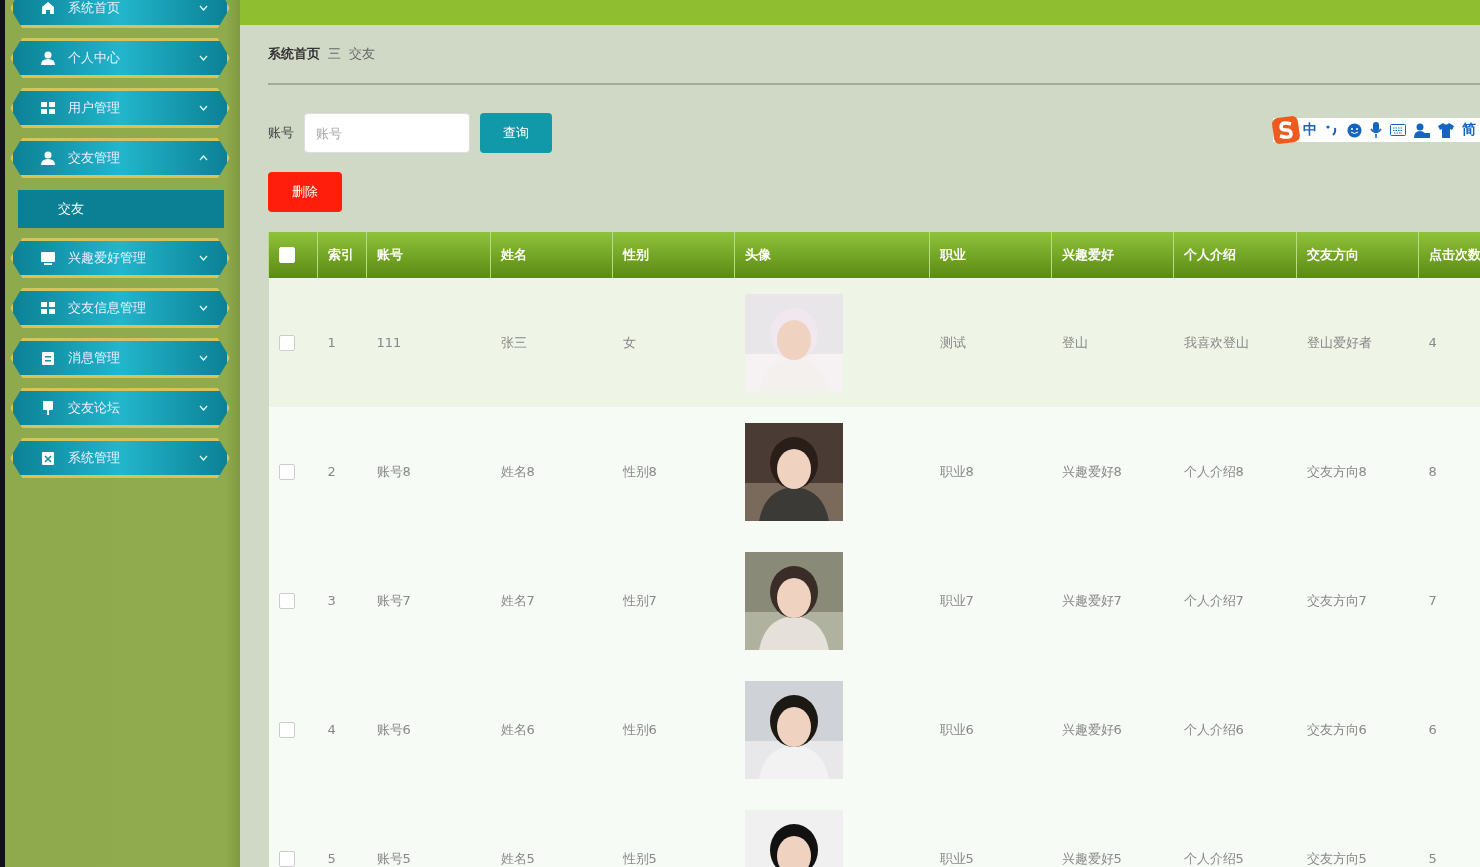 The image size is (1480, 867). What do you see at coordinates (120, 108) in the screenshot?
I see `sidebar-item: 用户管理` at bounding box center [120, 108].